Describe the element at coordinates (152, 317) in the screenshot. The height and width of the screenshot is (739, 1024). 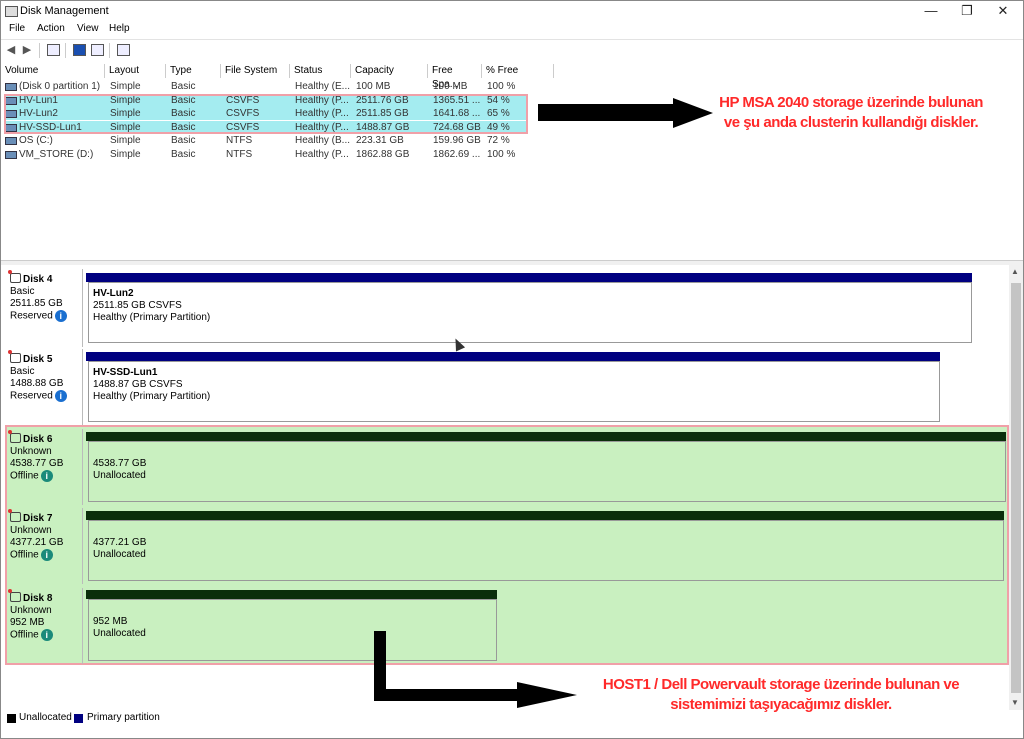
I see `partition-status: Healthy (Primary Partition)` at that location.